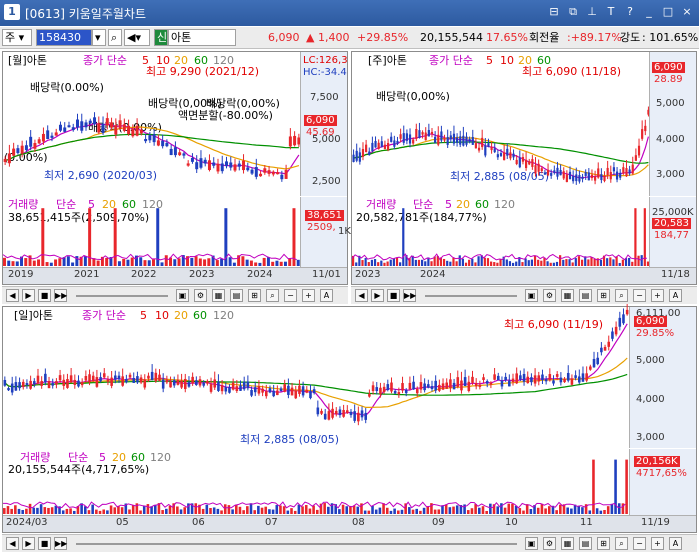 The height and width of the screenshot is (553, 699). I want to click on minimize-button: _, so click(649, 12).